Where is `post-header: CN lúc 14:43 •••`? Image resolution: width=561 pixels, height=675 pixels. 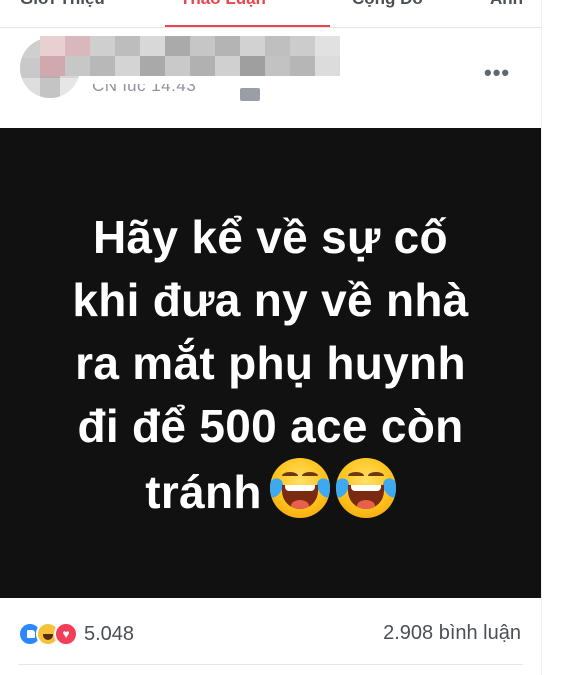 post-header: CN lúc 14:43 ••• is located at coordinates (270, 78).